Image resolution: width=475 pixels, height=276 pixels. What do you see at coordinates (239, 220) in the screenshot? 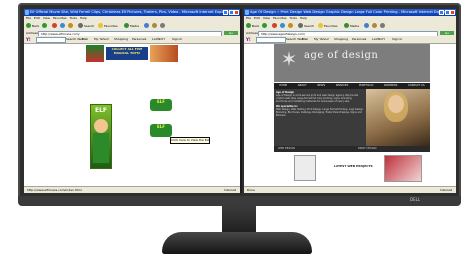
I see `monitor-stand-neck` at bounding box center [239, 220].